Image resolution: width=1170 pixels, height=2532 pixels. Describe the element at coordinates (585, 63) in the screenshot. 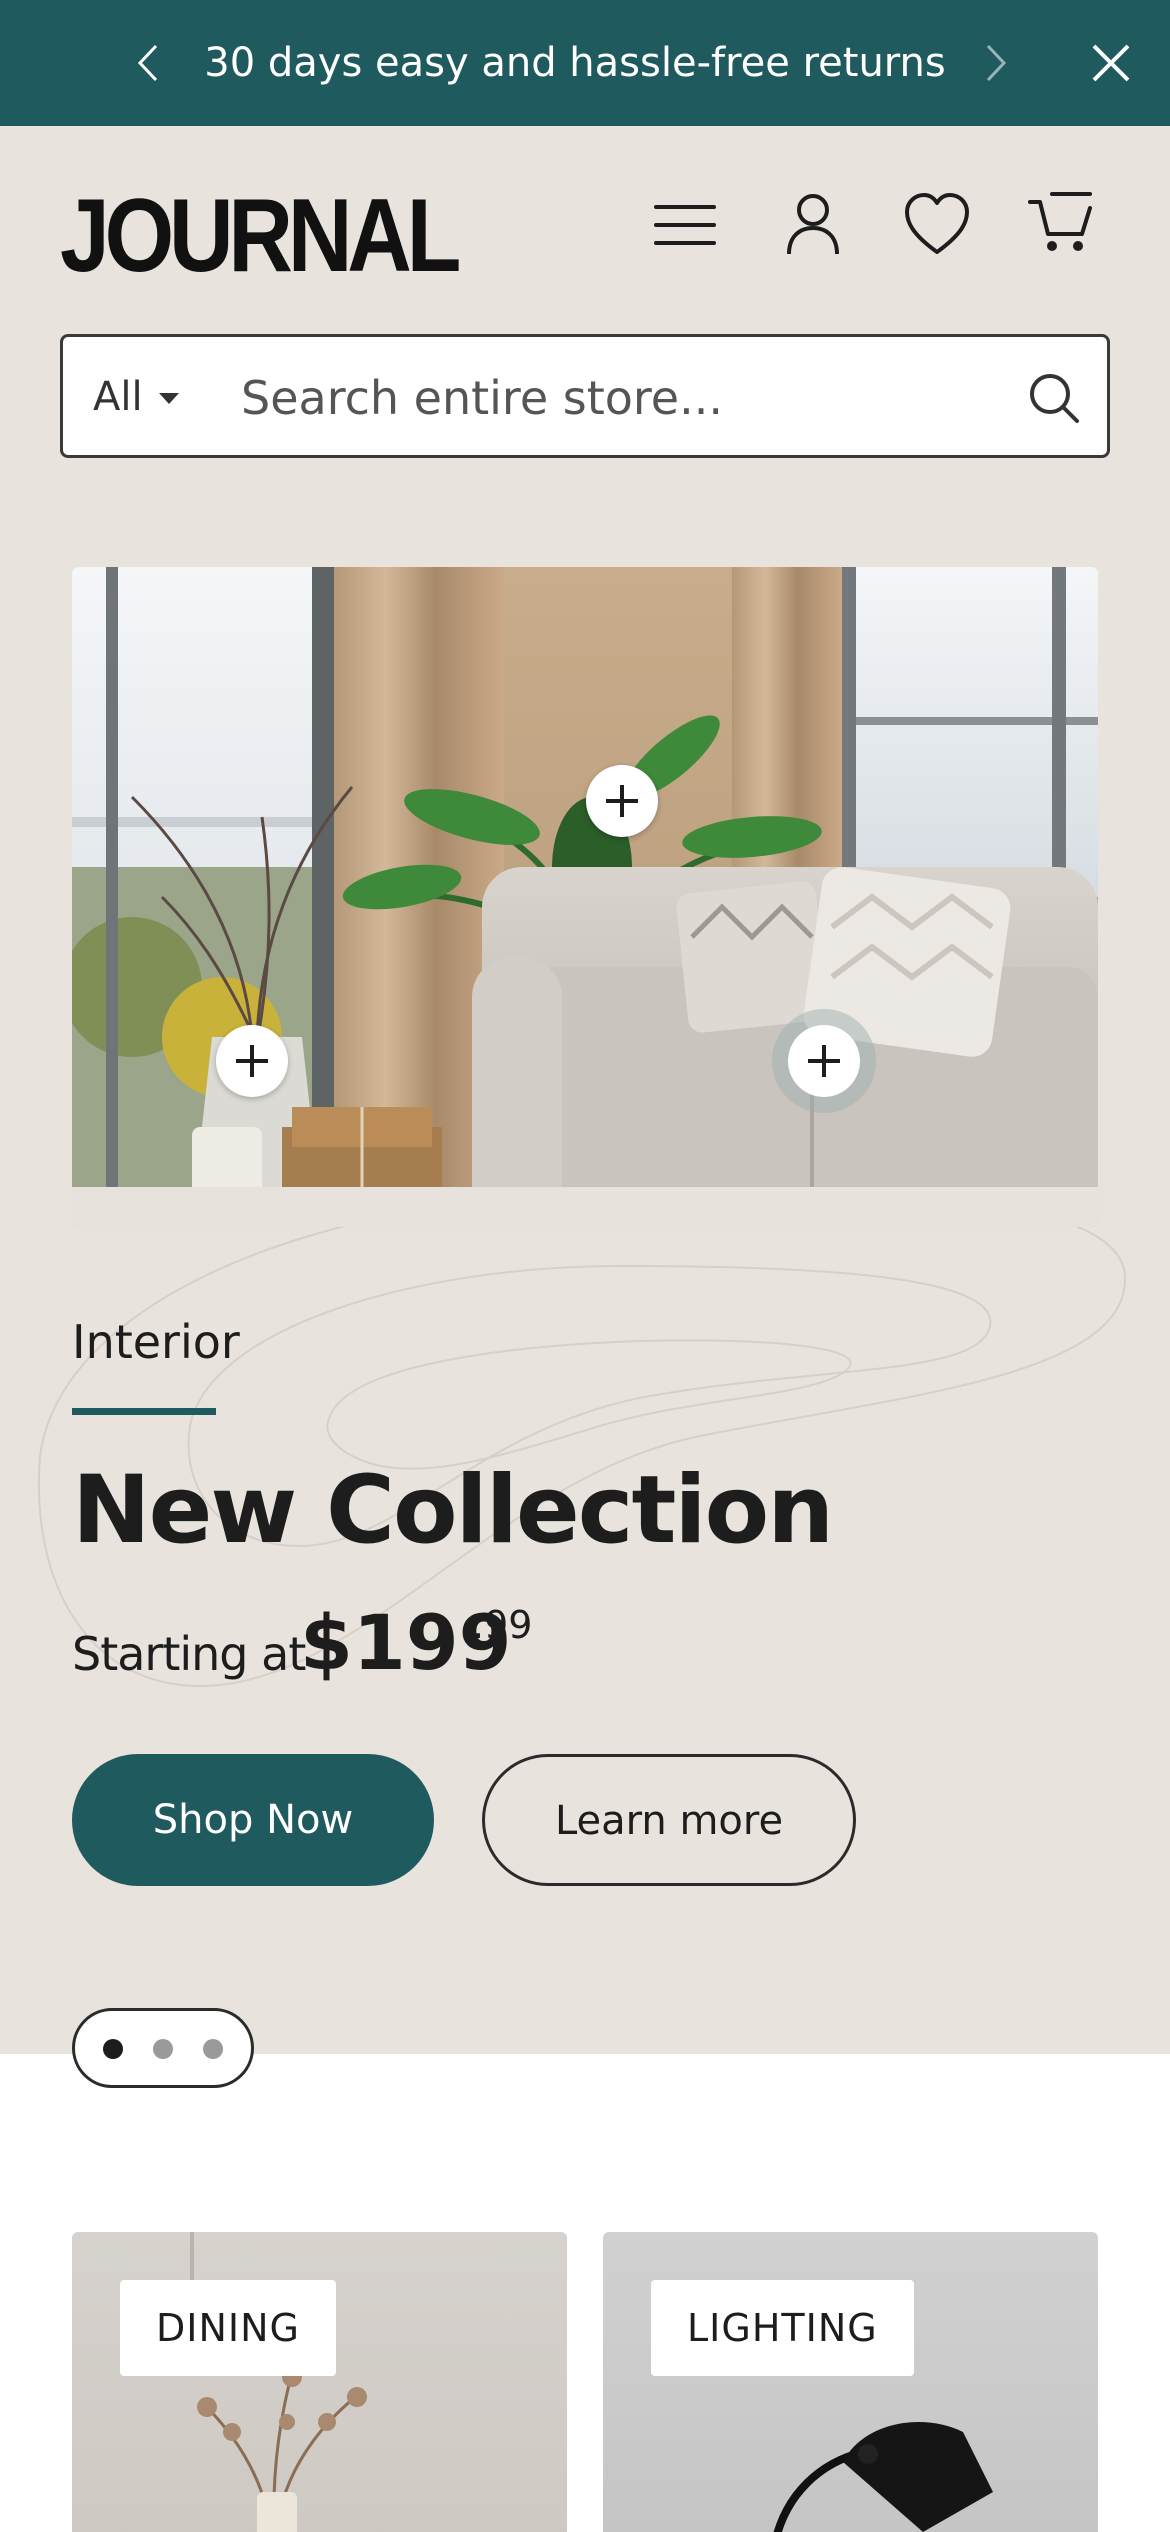

I see `announcement-bar: 30 days easy and hassle-free returns` at that location.